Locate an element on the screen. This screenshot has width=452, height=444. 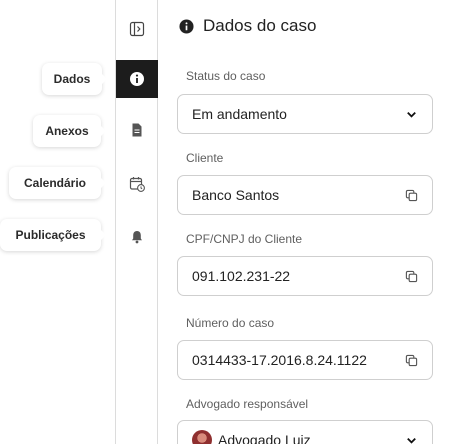
rail-publicacoes-button is located at coordinates (137, 237).